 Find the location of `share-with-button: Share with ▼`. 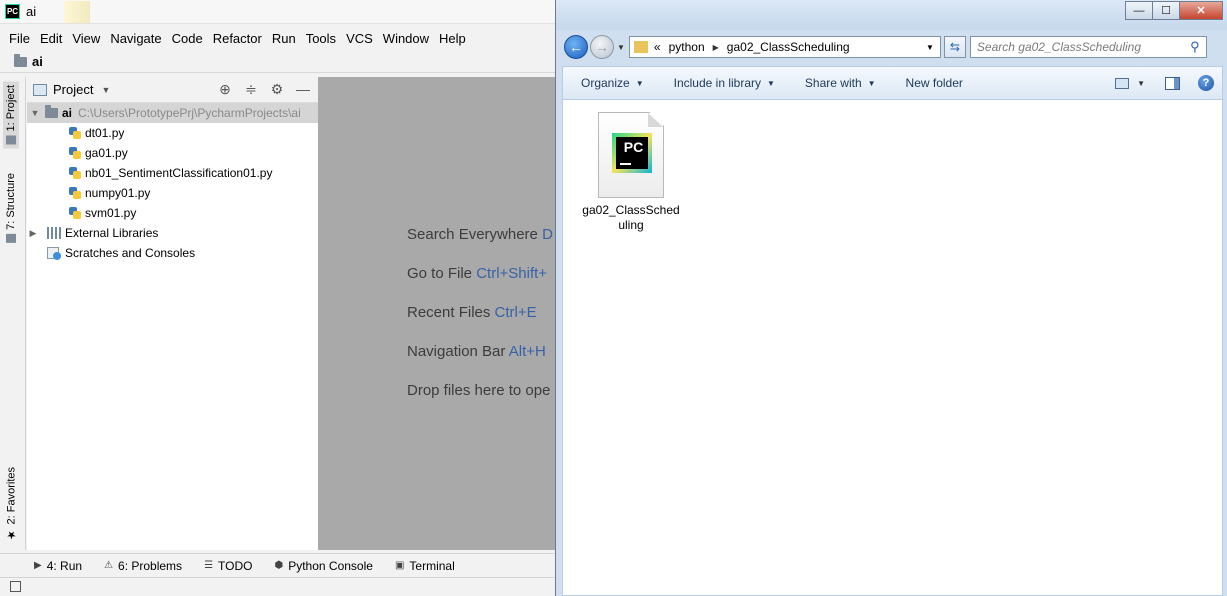

share-with-button: Share with ▼ is located at coordinates (840, 83).